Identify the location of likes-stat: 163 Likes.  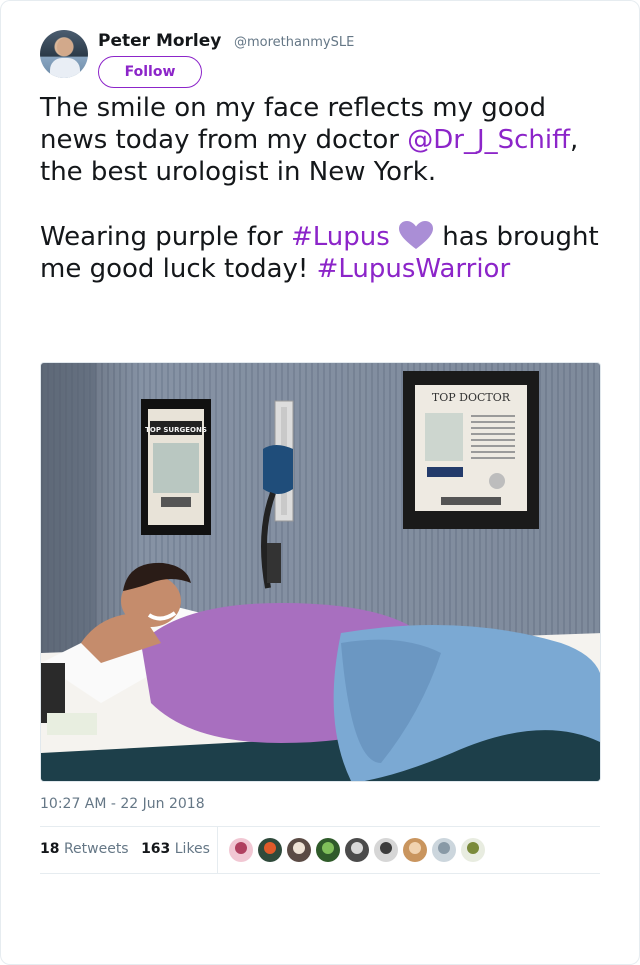
(175, 849).